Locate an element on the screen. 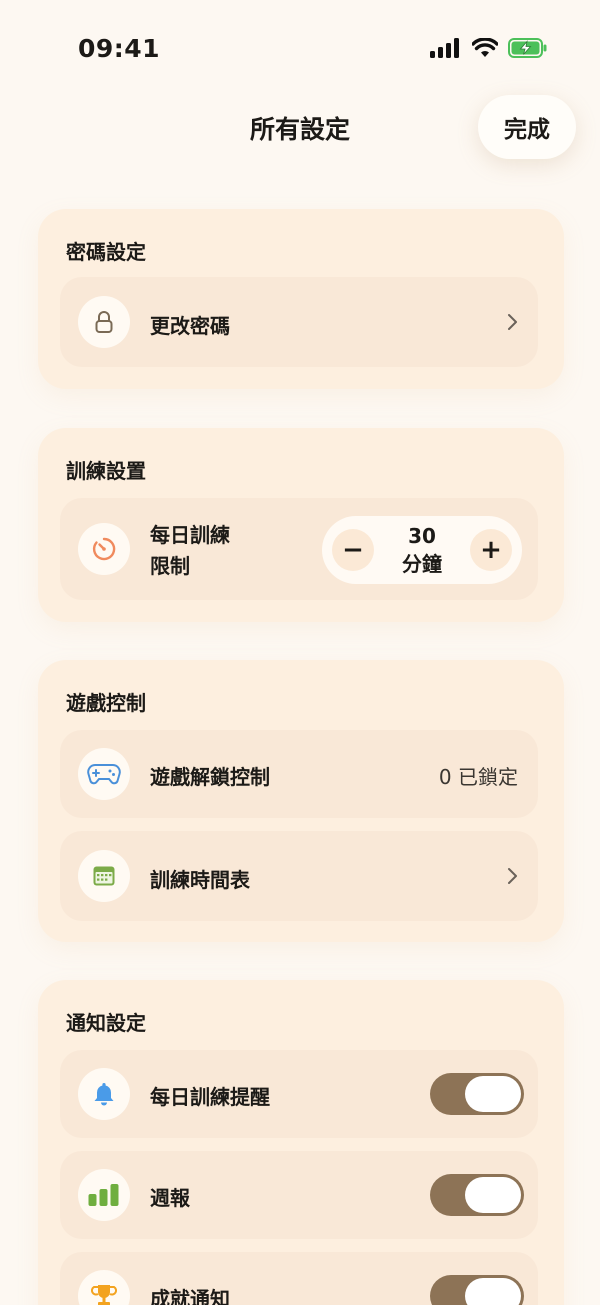 Image resolution: width=600 pixels, height=1305 pixels. password-settings-card: 密碼設定 更改密碼 is located at coordinates (301, 299).